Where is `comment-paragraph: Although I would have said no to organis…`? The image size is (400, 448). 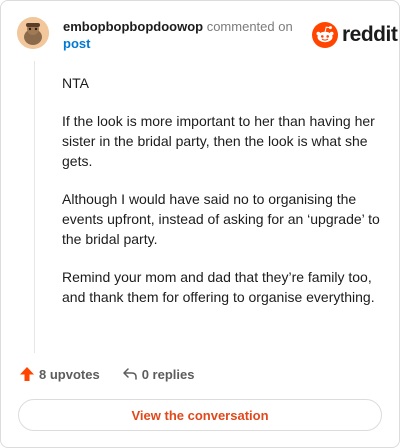
comment-paragraph: Although I would have said no to organis… is located at coordinates (221, 219).